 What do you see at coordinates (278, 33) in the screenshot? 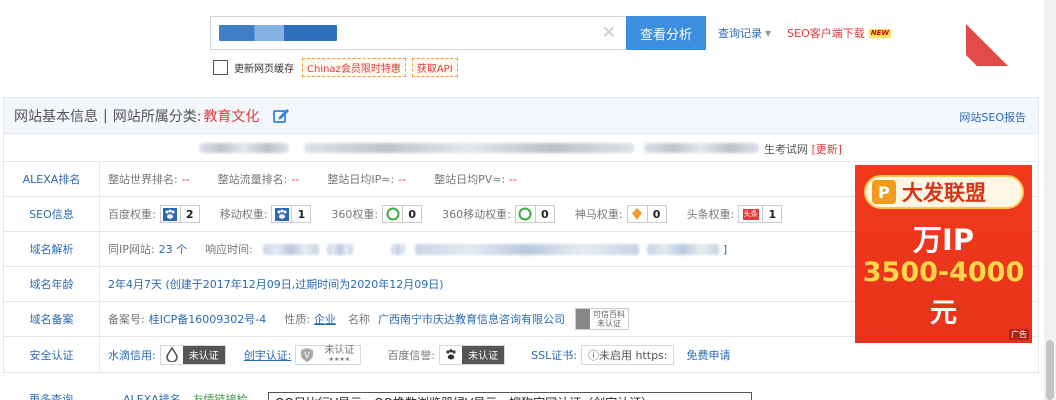
I see `search-input-value-redacted` at bounding box center [278, 33].